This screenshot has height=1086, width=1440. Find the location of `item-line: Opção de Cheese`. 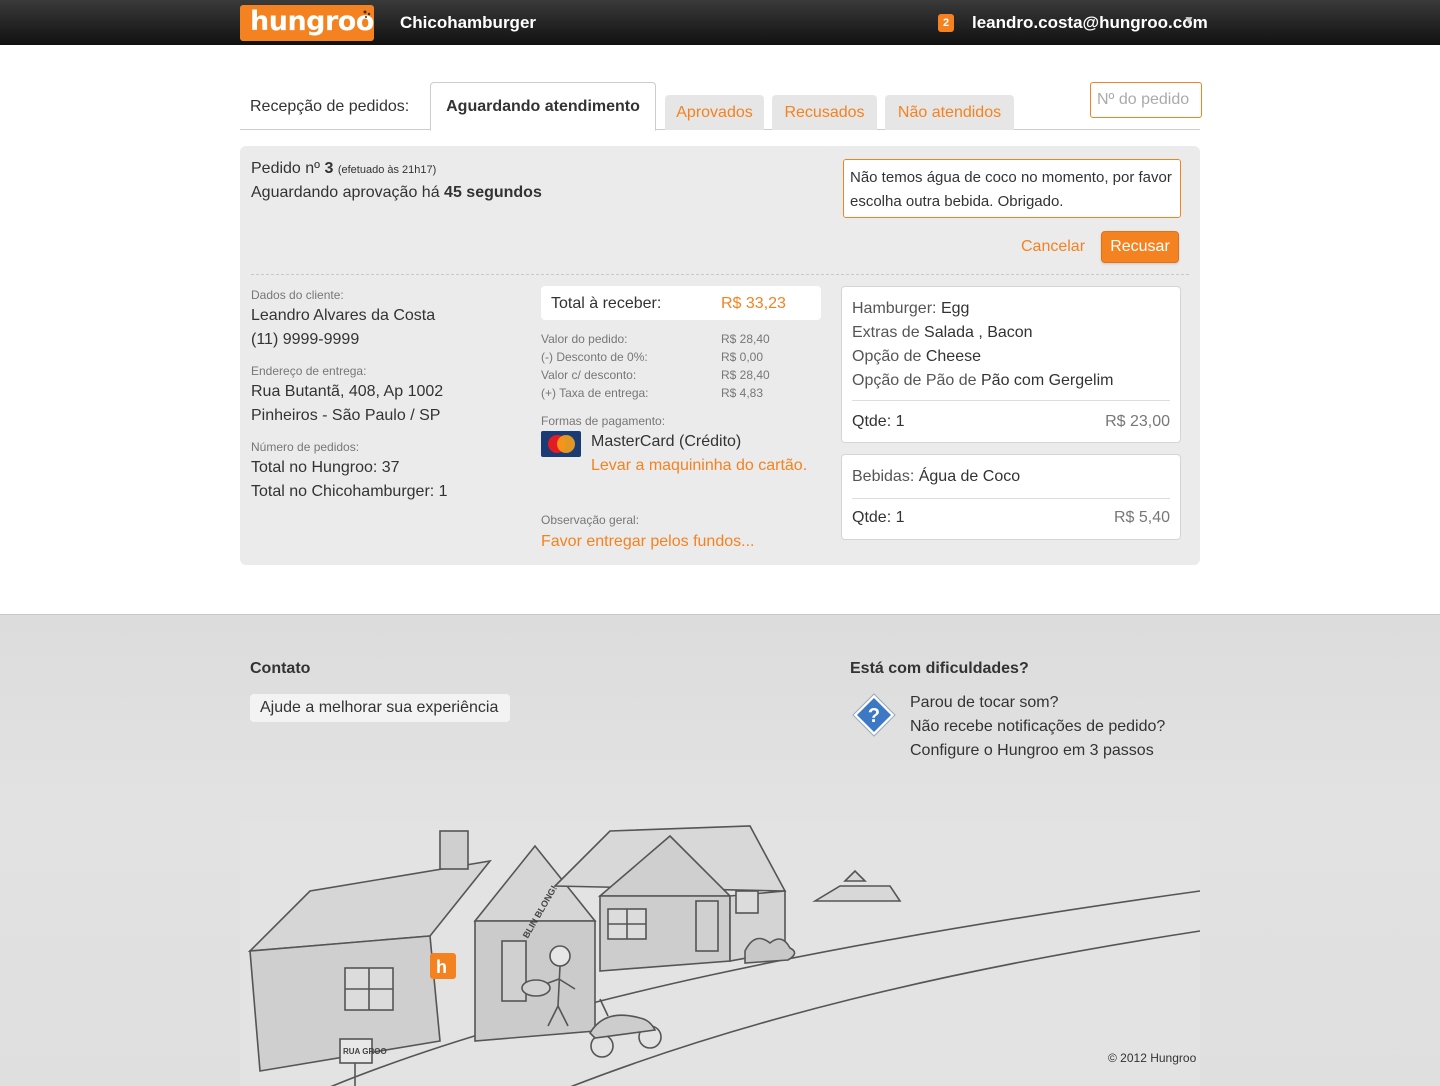

item-line: Opção de Cheese is located at coordinates (916, 356).